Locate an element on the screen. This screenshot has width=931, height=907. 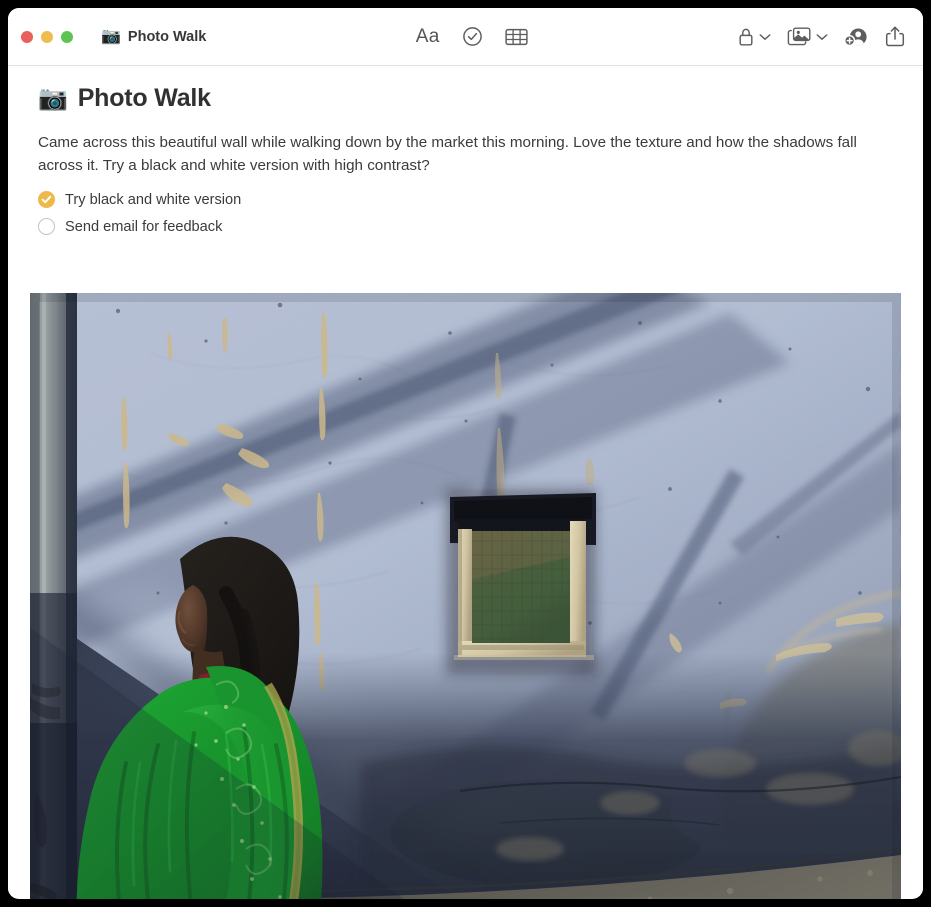
toolbar-format-group: Aa is located at coordinates (472, 37).